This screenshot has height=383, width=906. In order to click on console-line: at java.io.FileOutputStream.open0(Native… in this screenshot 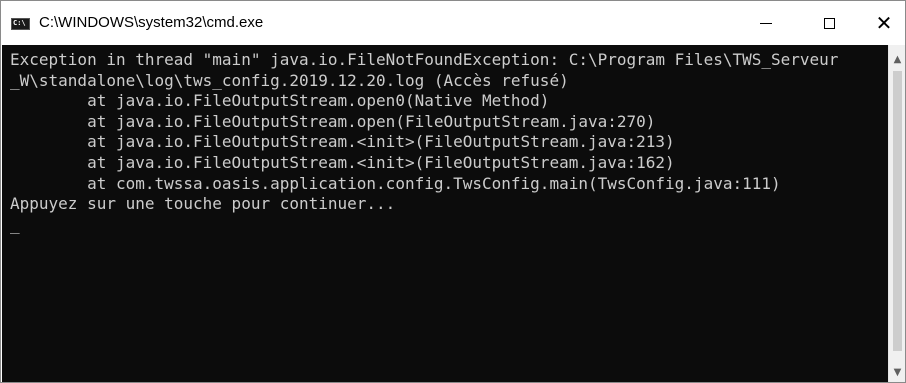, I will do `click(280, 101)`.